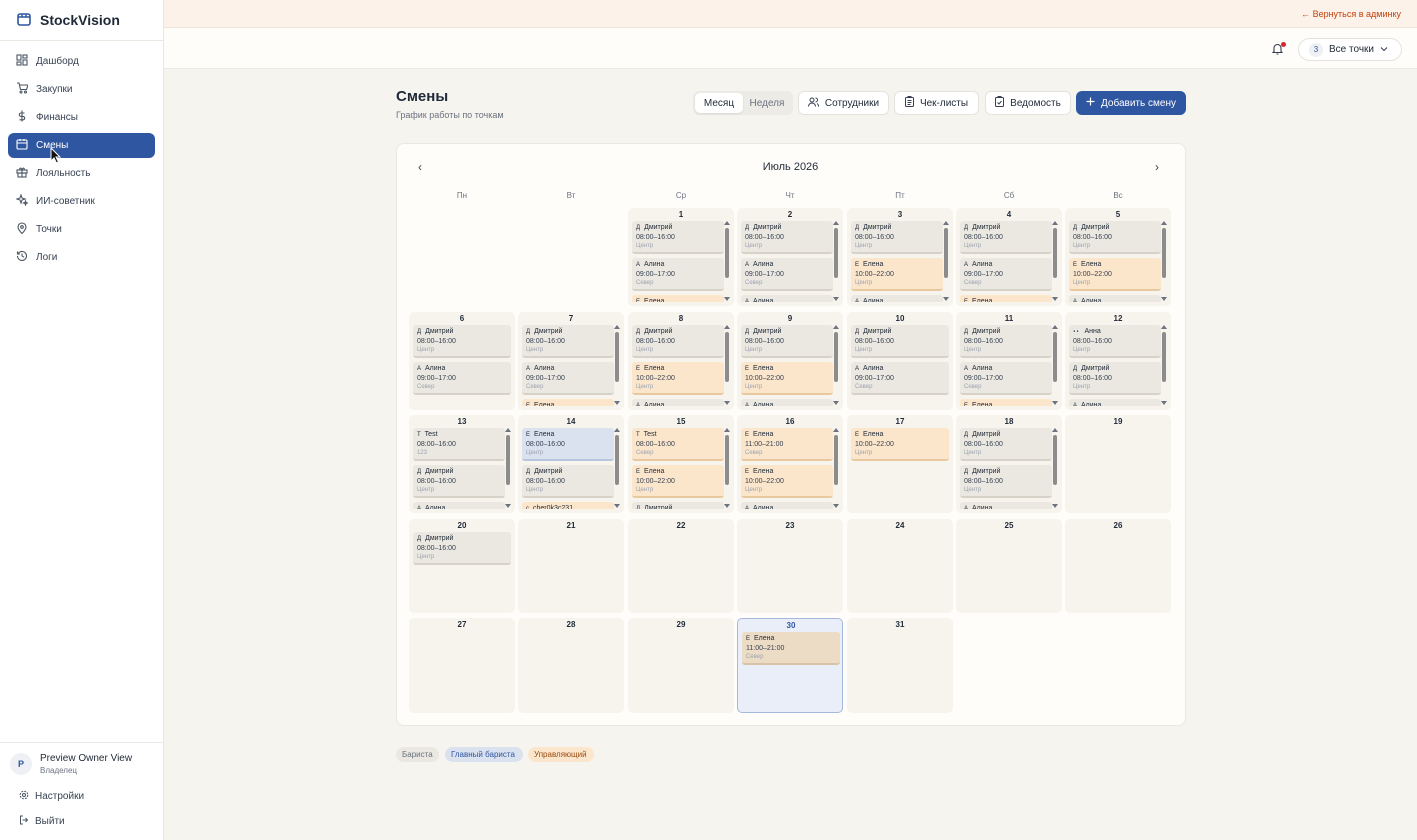 The height and width of the screenshot is (840, 1417). What do you see at coordinates (81, 145) in the screenshot?
I see `sidebar-item-shifts: Смены` at bounding box center [81, 145].